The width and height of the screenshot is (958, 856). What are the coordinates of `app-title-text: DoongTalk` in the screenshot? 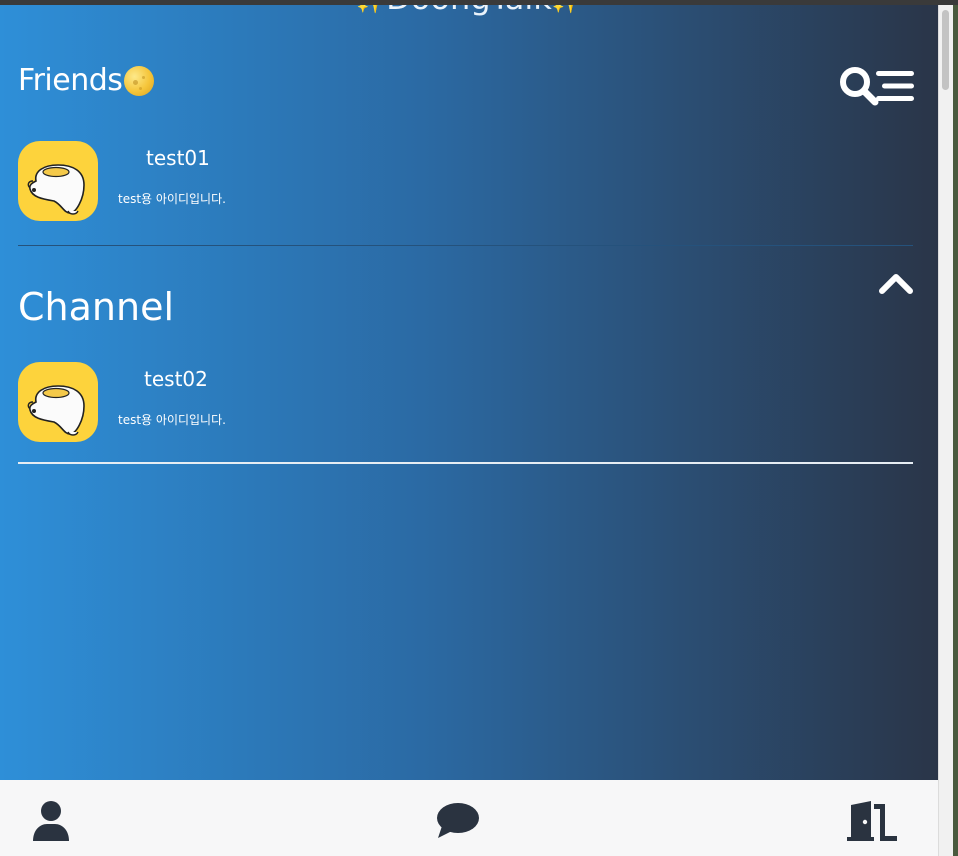 It's located at (469, 11).